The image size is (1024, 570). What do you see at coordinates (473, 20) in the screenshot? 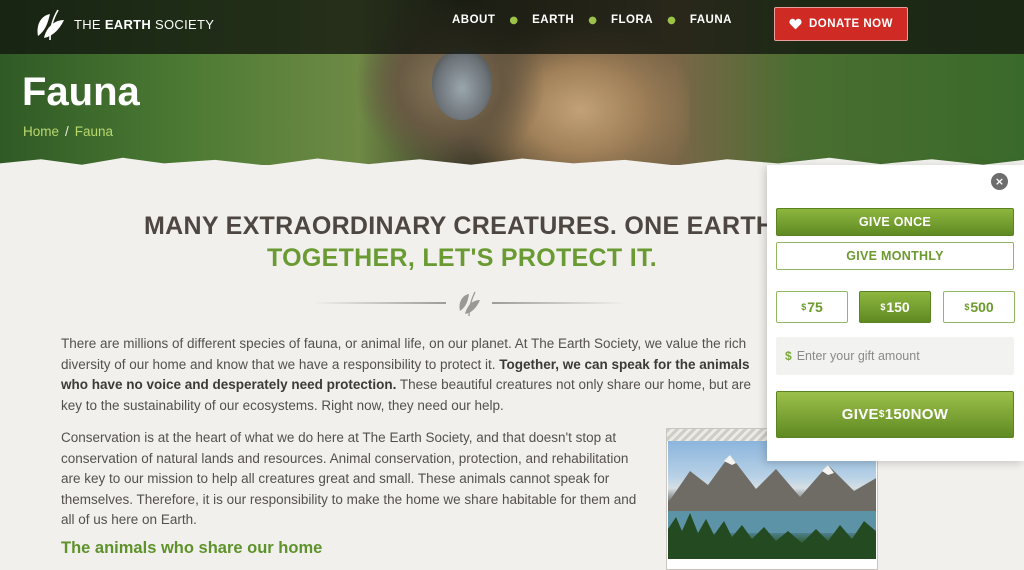
I see `nav-item-about: ABOUT` at bounding box center [473, 20].